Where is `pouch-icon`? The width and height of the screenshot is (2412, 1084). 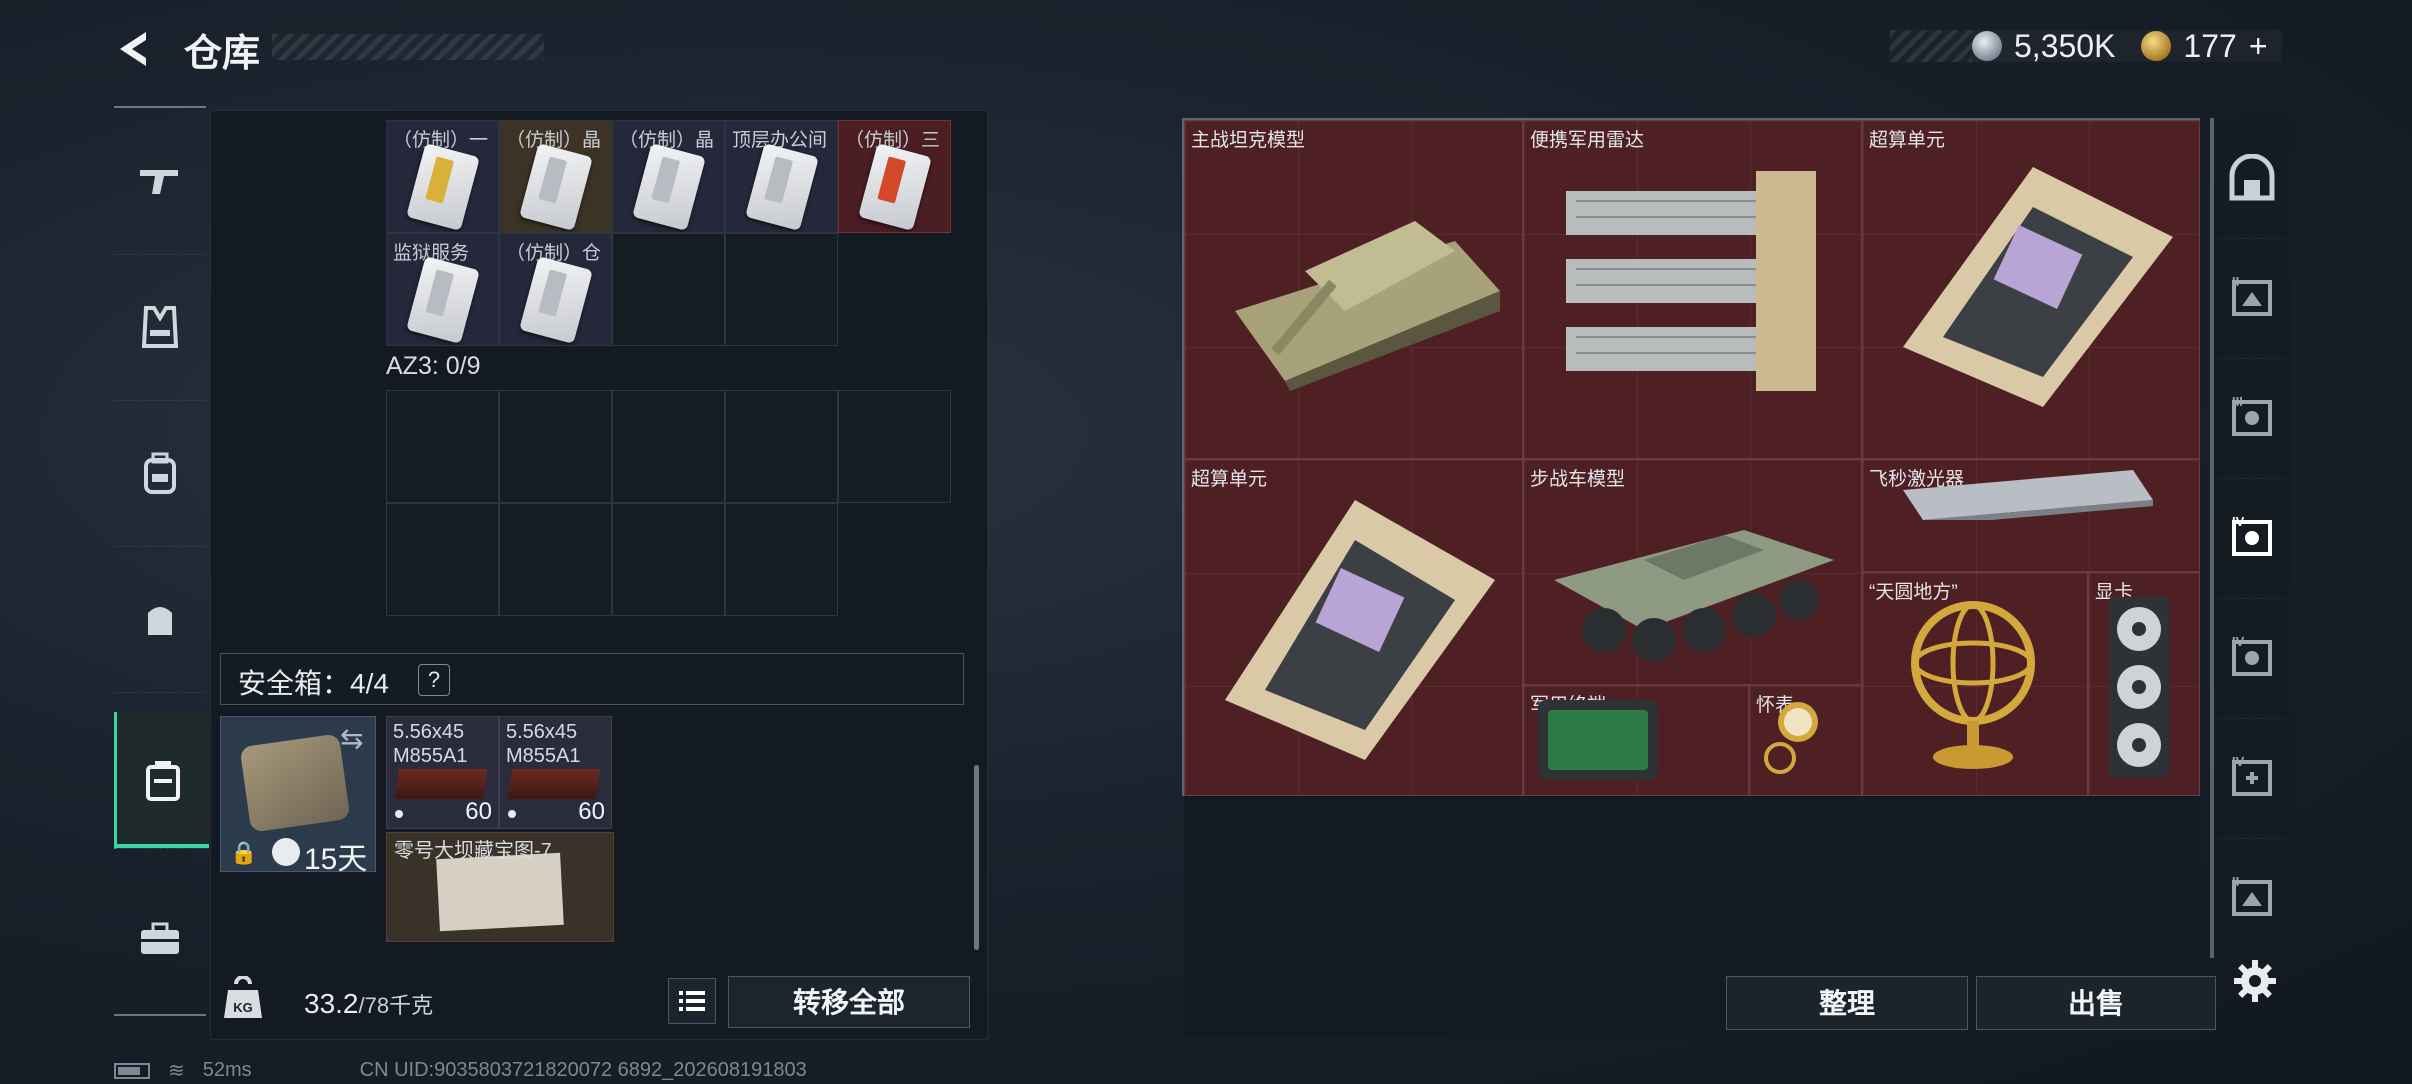
pouch-icon is located at coordinates (160, 621).